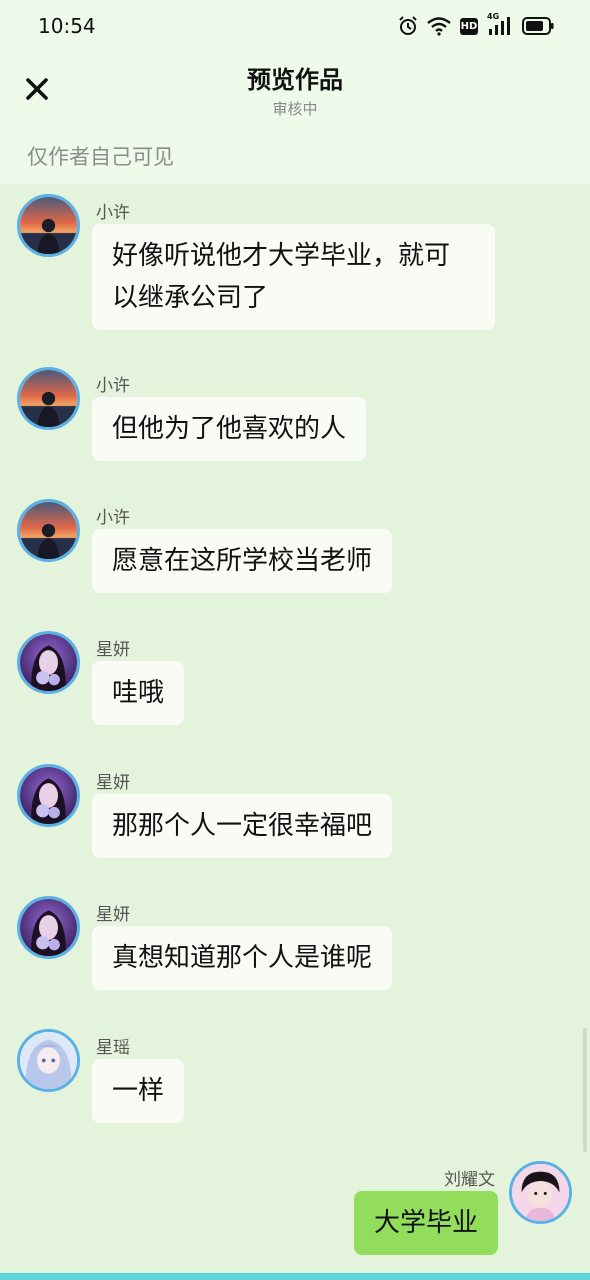 The image size is (590, 1280). Describe the element at coordinates (100, 157) in the screenshot. I see `visibility-note: 仅作者自己可见` at that location.